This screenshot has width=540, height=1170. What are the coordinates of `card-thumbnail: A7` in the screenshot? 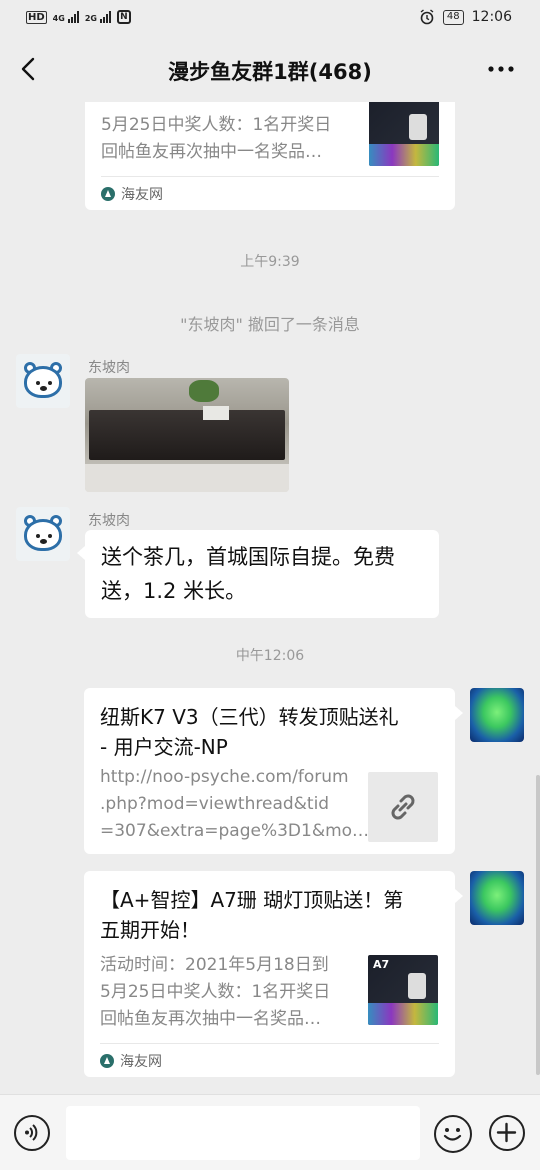 It's located at (403, 990).